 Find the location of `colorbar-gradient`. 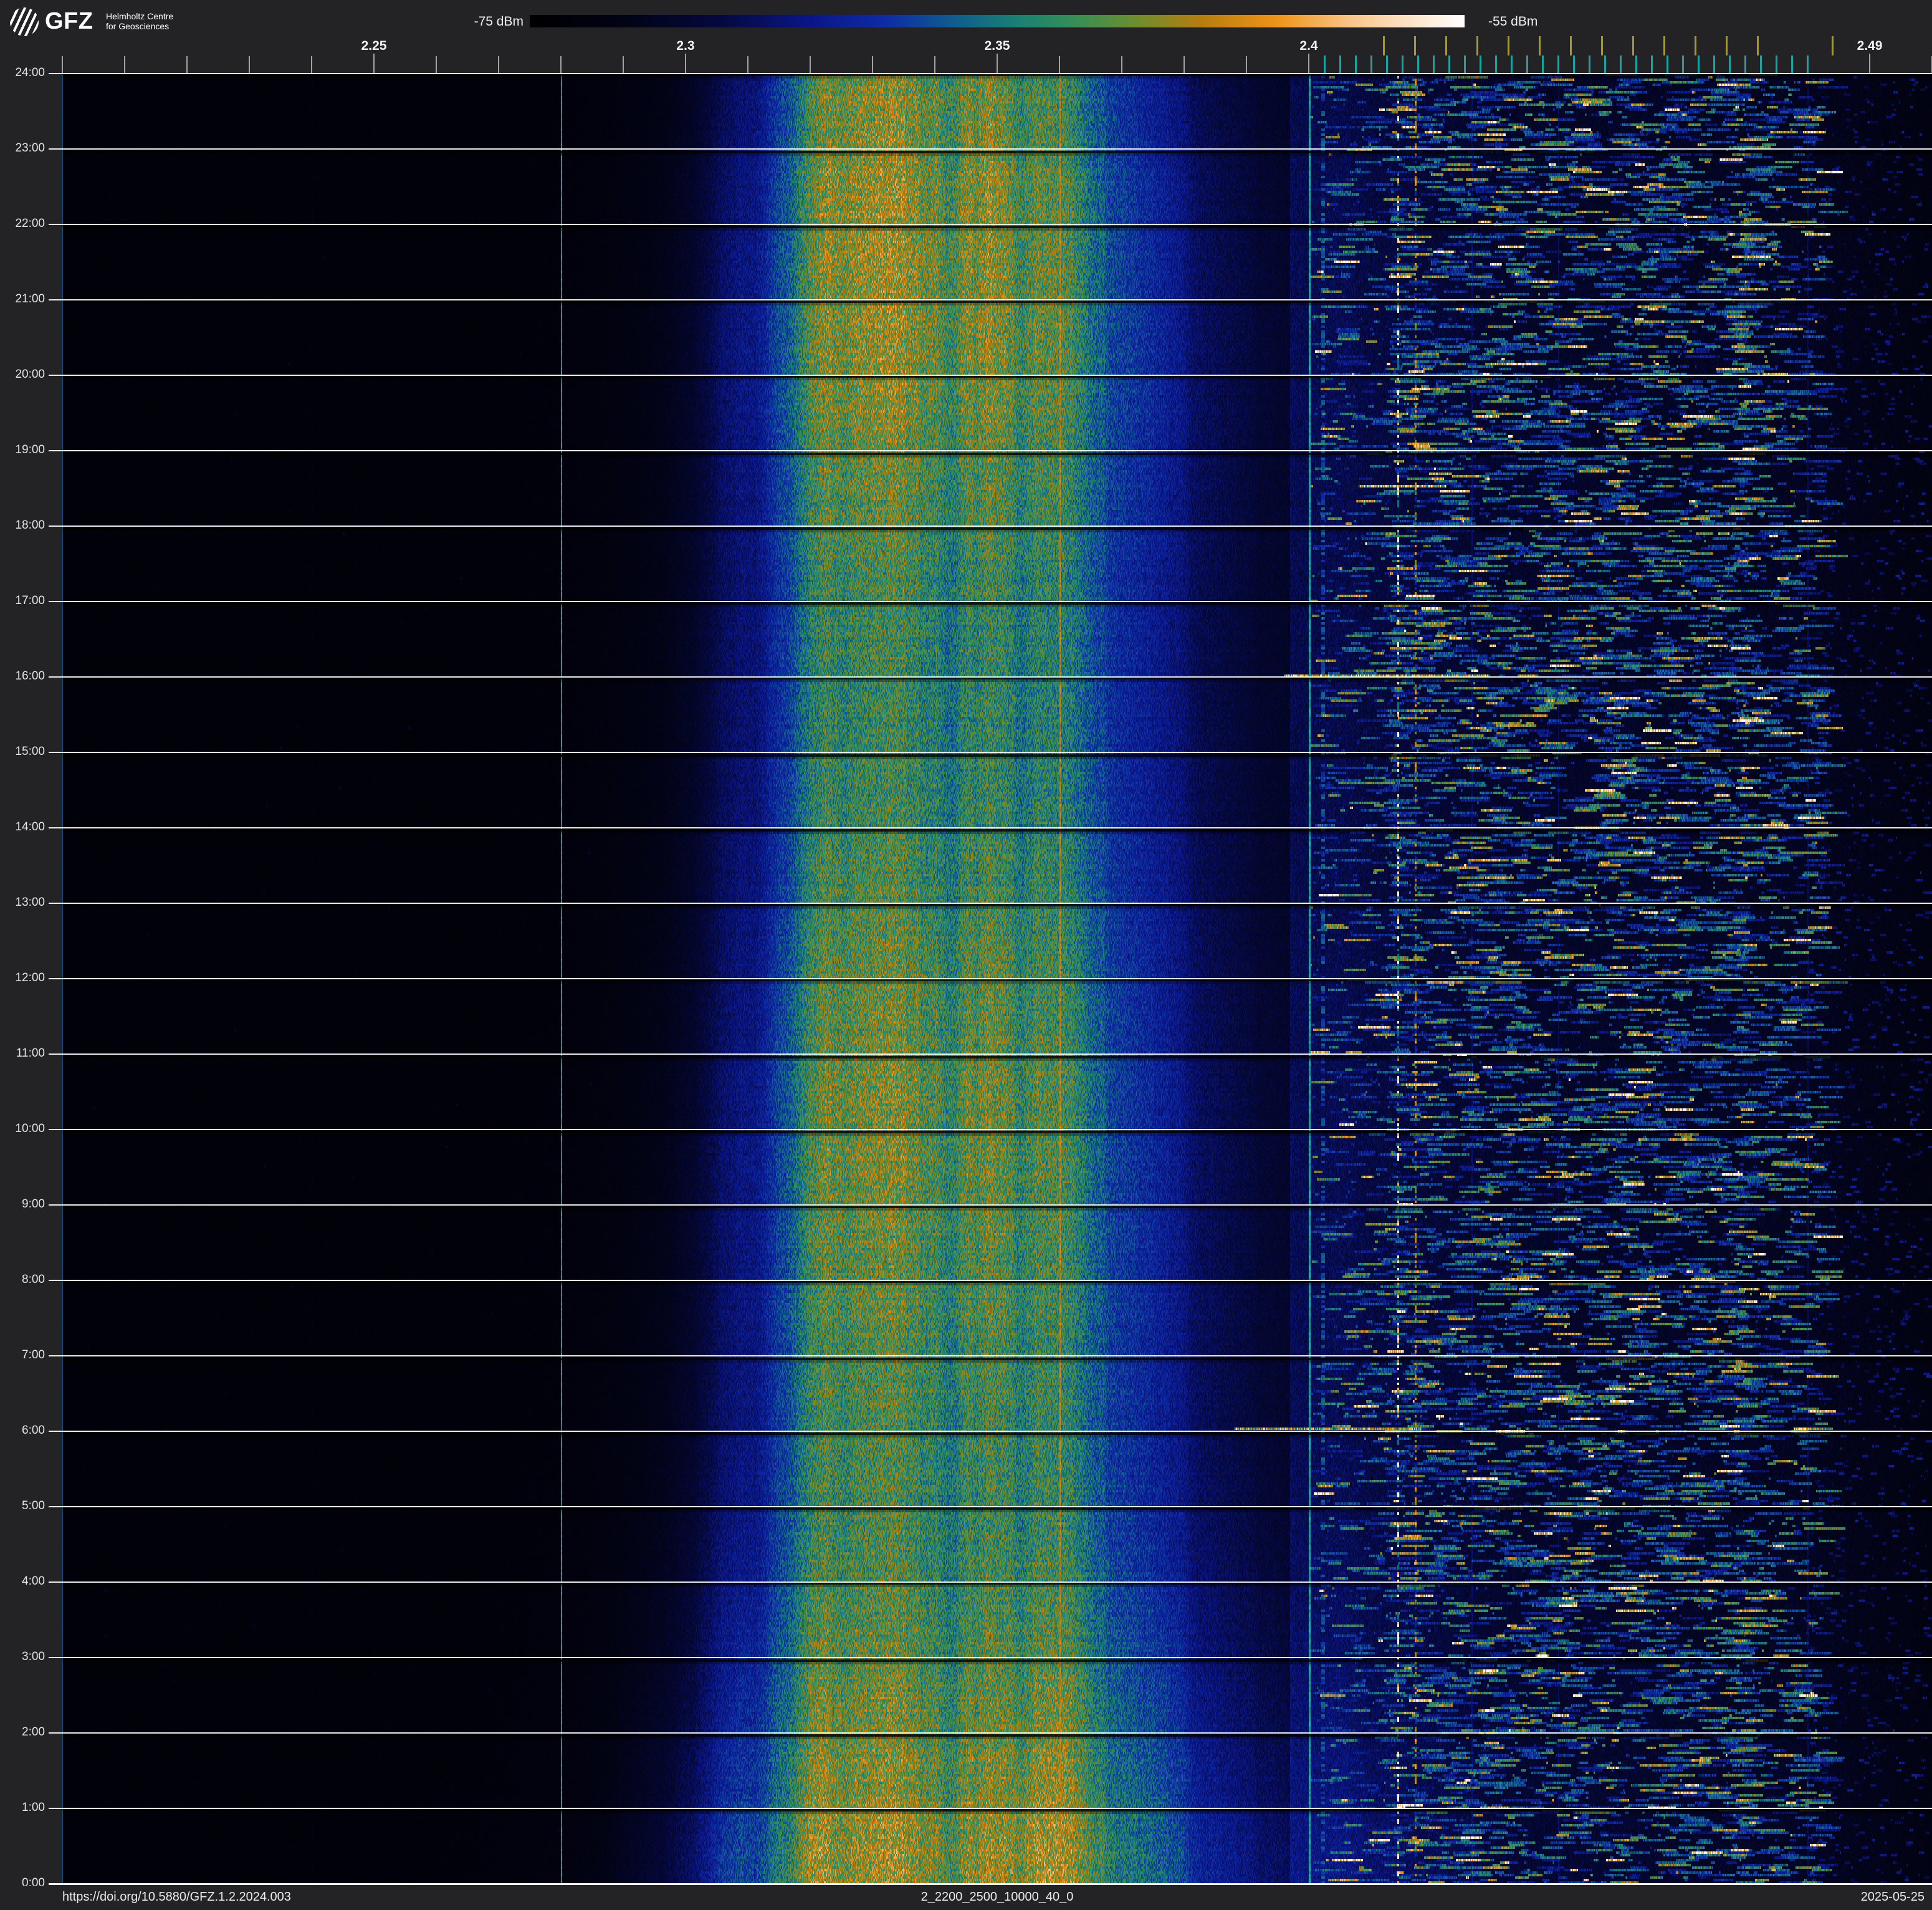

colorbar-gradient is located at coordinates (997, 21).